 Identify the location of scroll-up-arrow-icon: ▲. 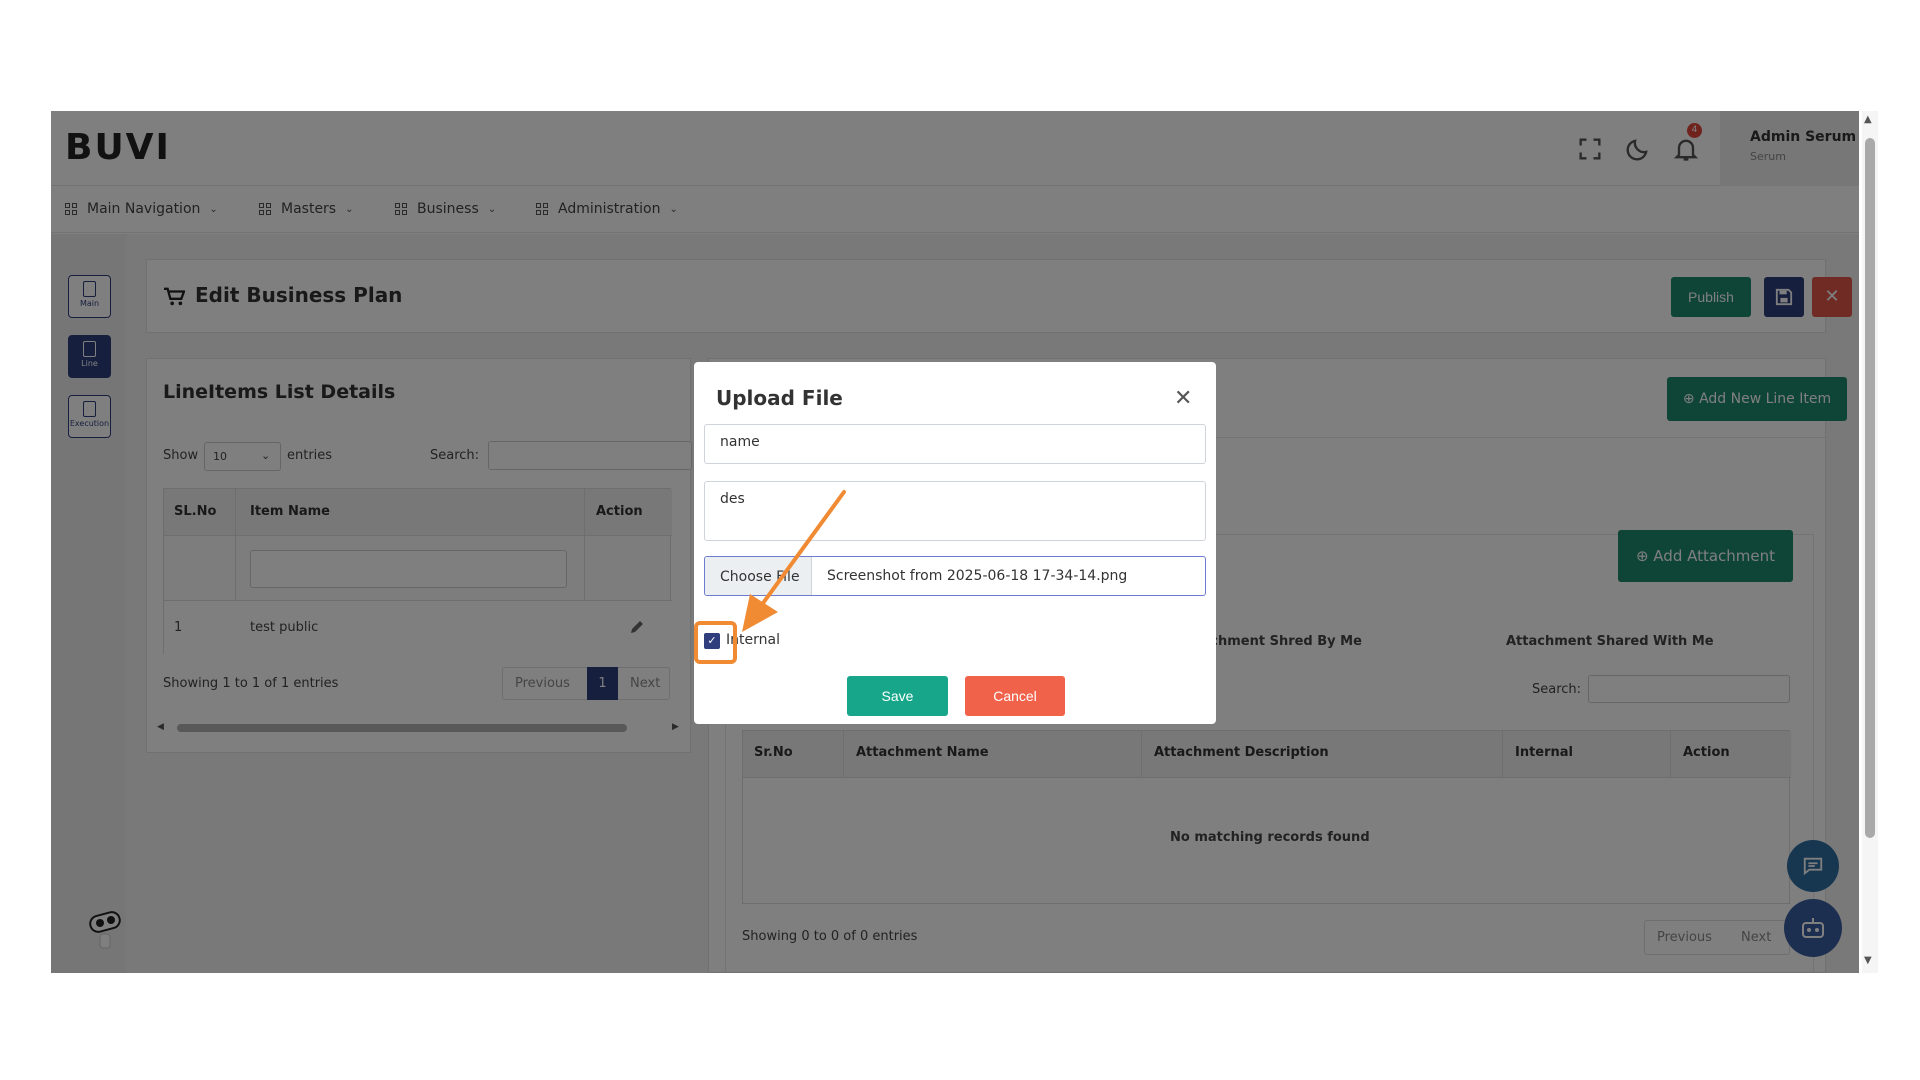
(1868, 119).